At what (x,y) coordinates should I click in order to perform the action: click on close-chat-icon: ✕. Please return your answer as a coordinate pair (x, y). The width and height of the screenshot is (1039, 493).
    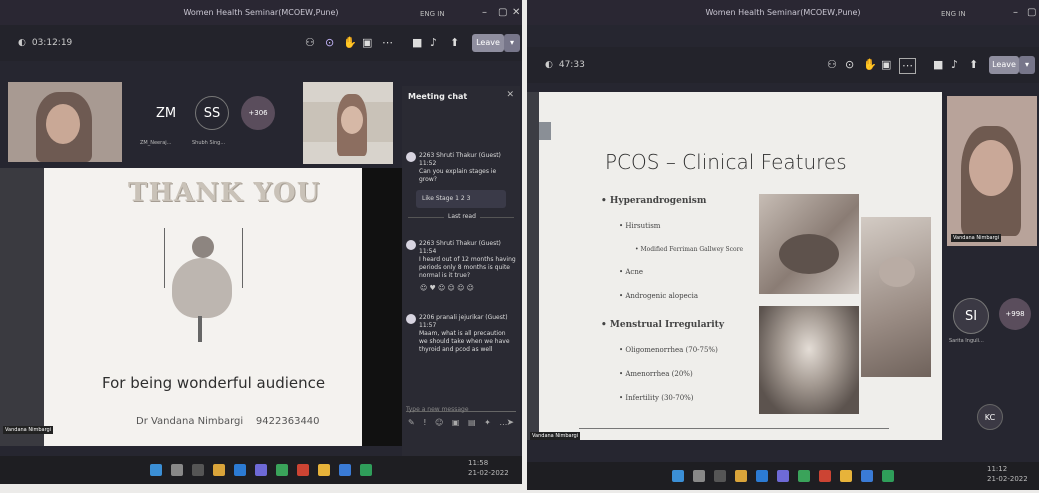
    Looking at the image, I should click on (510, 95).